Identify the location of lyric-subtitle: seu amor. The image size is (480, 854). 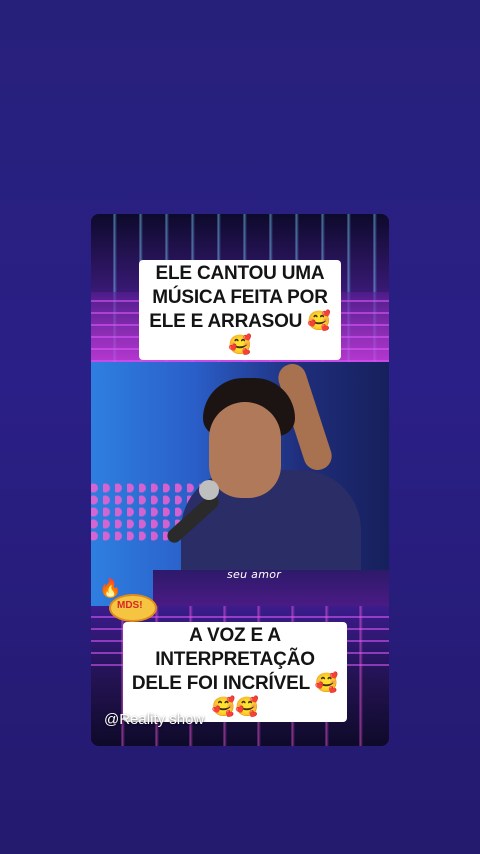
(254, 574).